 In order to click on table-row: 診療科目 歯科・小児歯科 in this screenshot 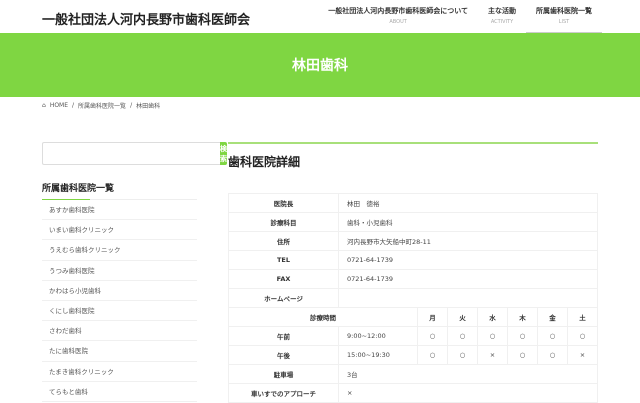, I will do `click(413, 222)`.